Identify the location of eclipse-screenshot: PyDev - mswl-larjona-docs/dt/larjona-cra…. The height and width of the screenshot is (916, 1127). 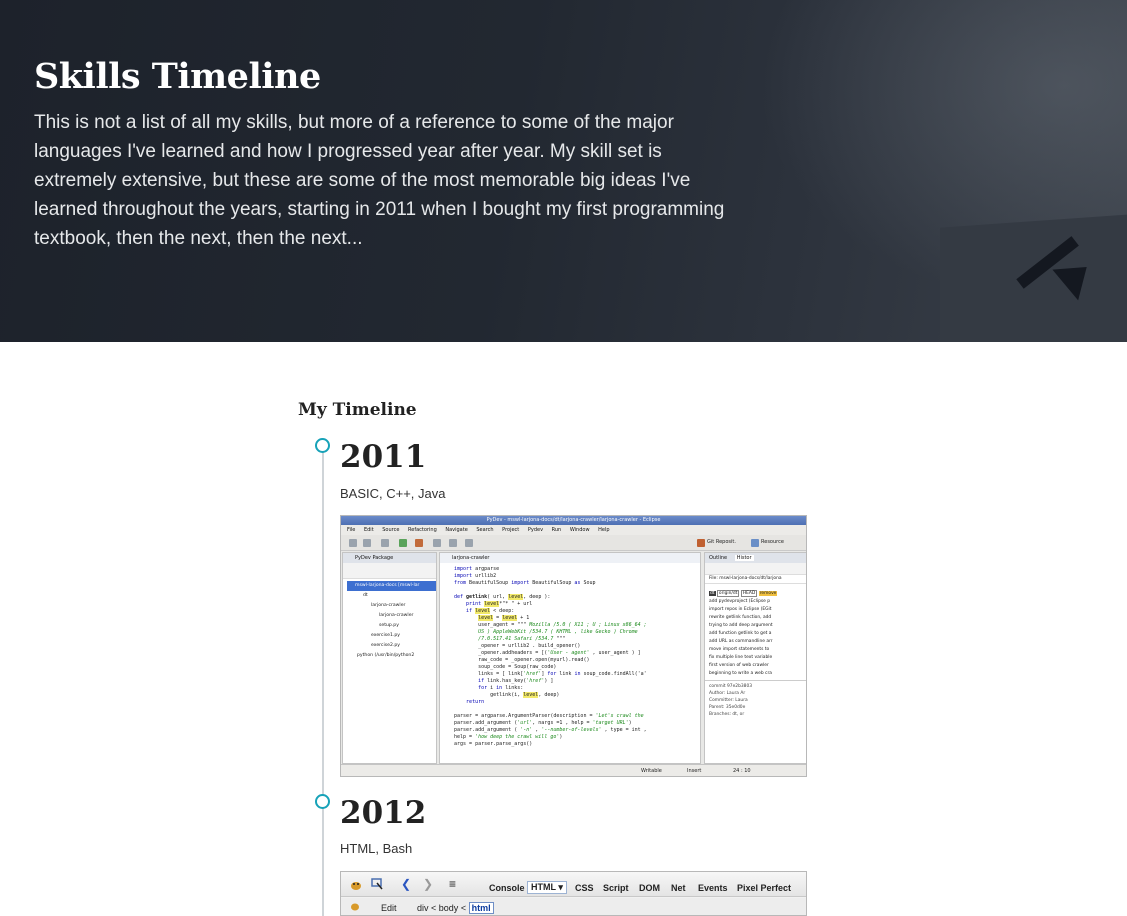
(573, 646).